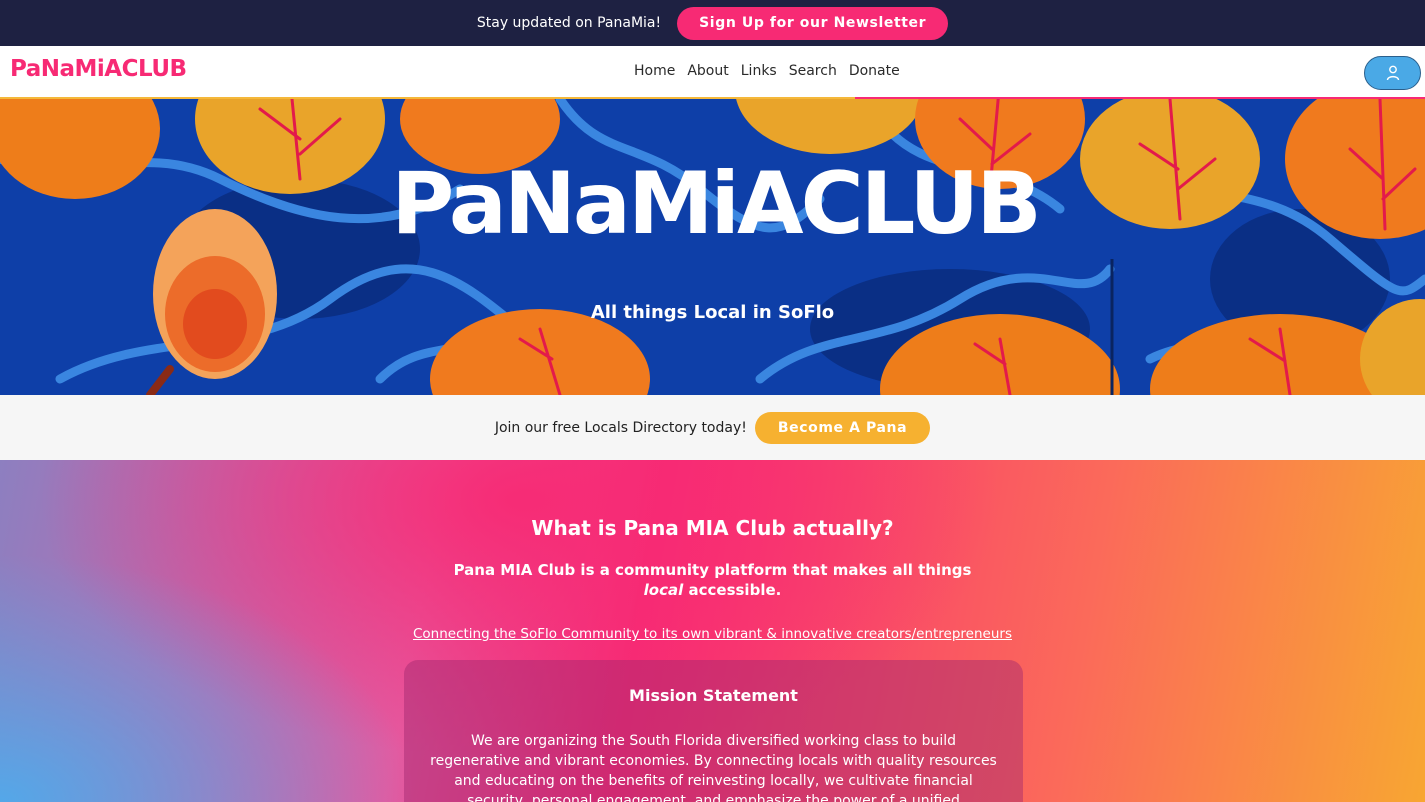 This screenshot has width=1425, height=802. Describe the element at coordinates (620, 427) in the screenshot. I see `join-directory-text: Join our free Locals Directory today!` at that location.